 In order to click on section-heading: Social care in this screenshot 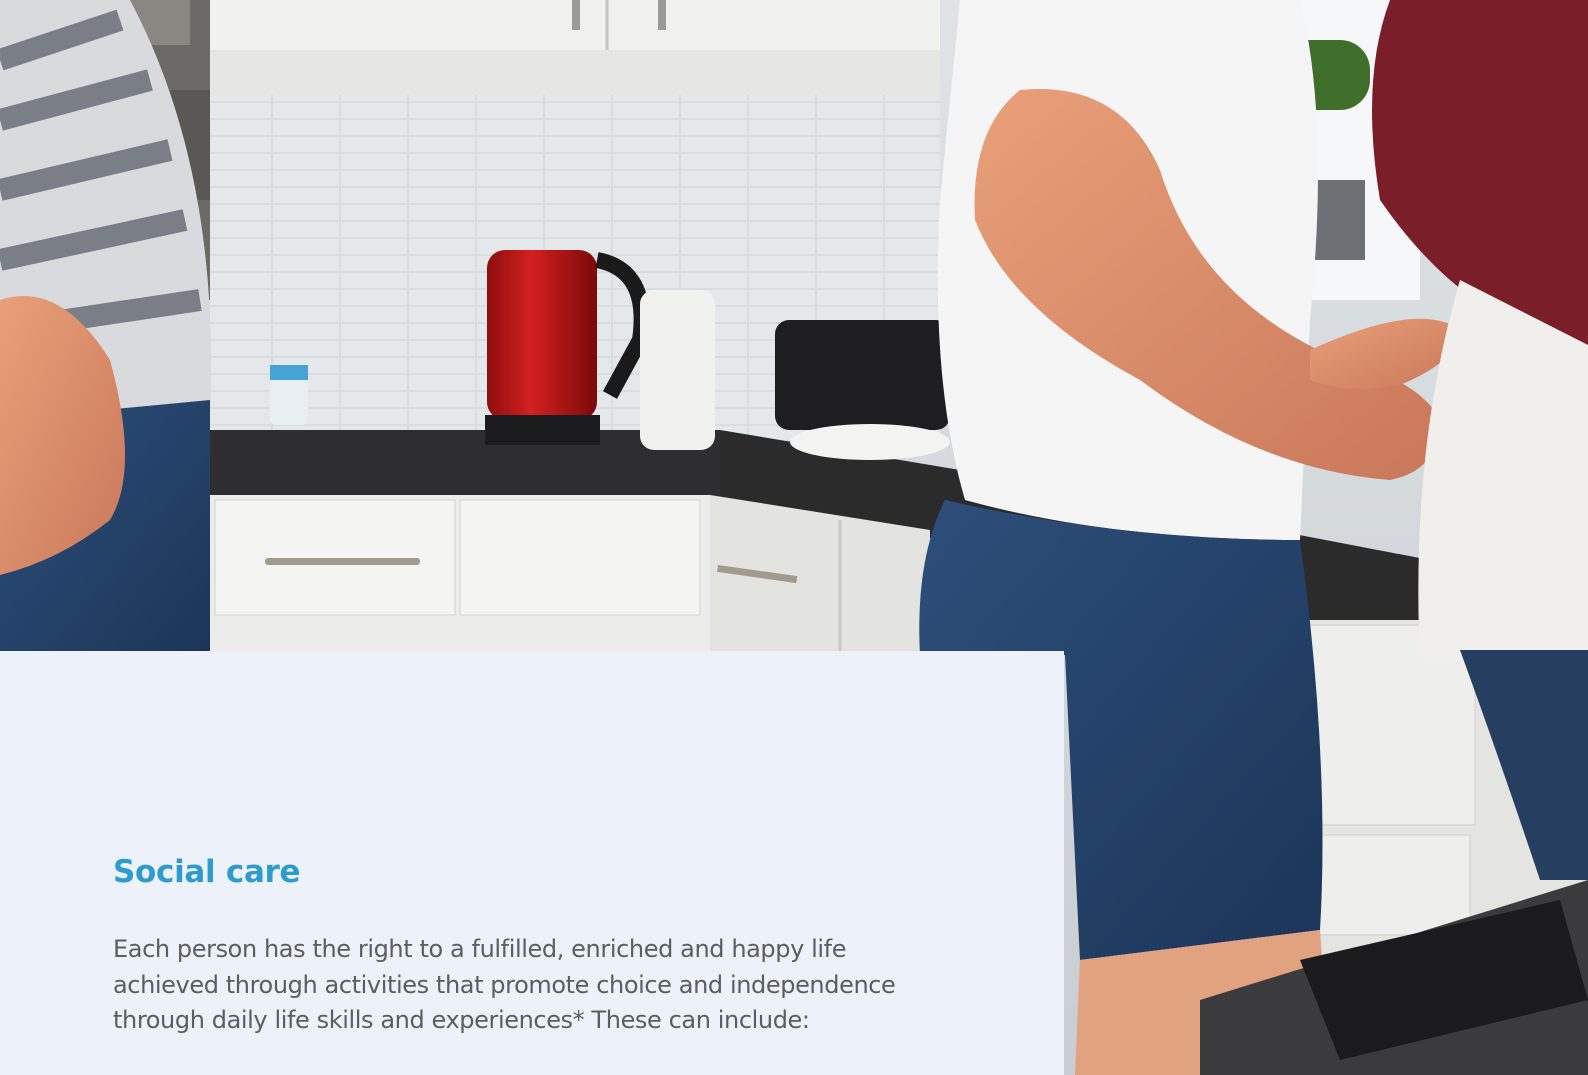, I will do `click(207, 872)`.